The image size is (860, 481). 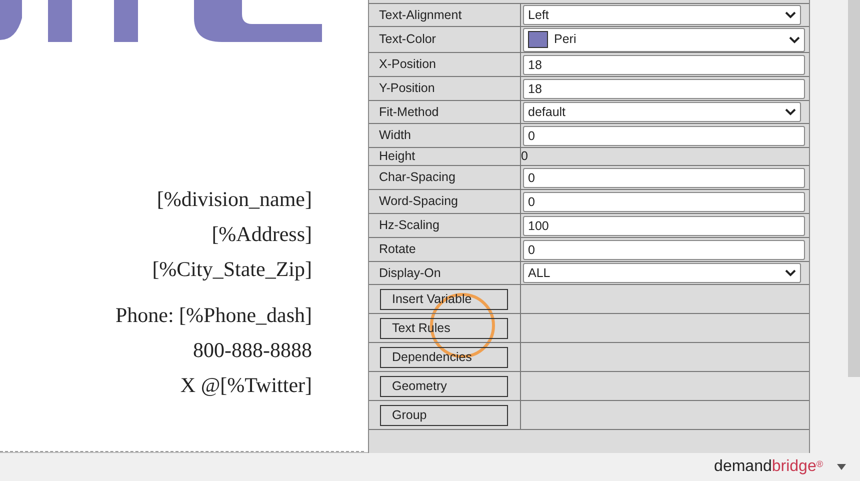 What do you see at coordinates (234, 199) in the screenshot?
I see `canvas-text: [%division_name]` at bounding box center [234, 199].